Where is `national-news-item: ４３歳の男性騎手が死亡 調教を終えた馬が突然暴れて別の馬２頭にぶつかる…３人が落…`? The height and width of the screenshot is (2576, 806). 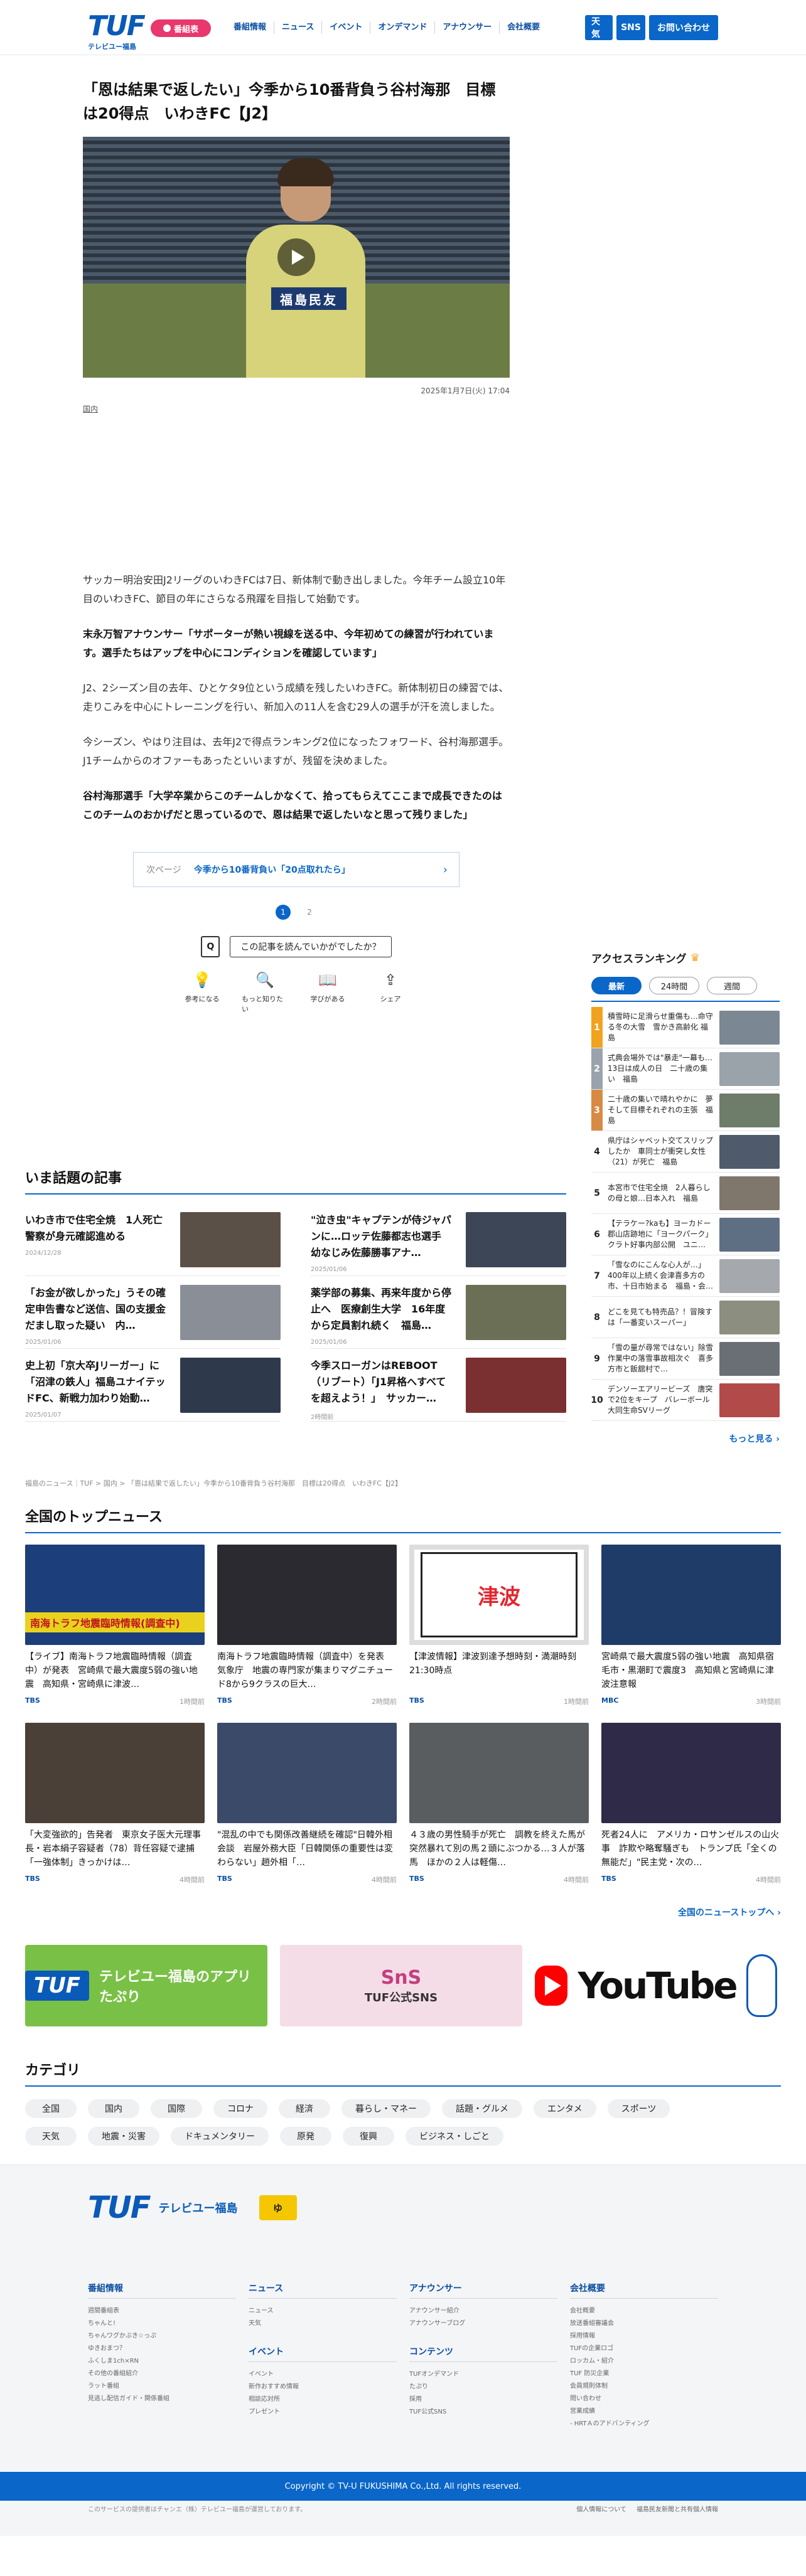 national-news-item: ４３歳の男性騎手が死亡 調教を終えた馬が突然暴れて別の馬２頭にぶつかる…３人が落… is located at coordinates (499, 1804).